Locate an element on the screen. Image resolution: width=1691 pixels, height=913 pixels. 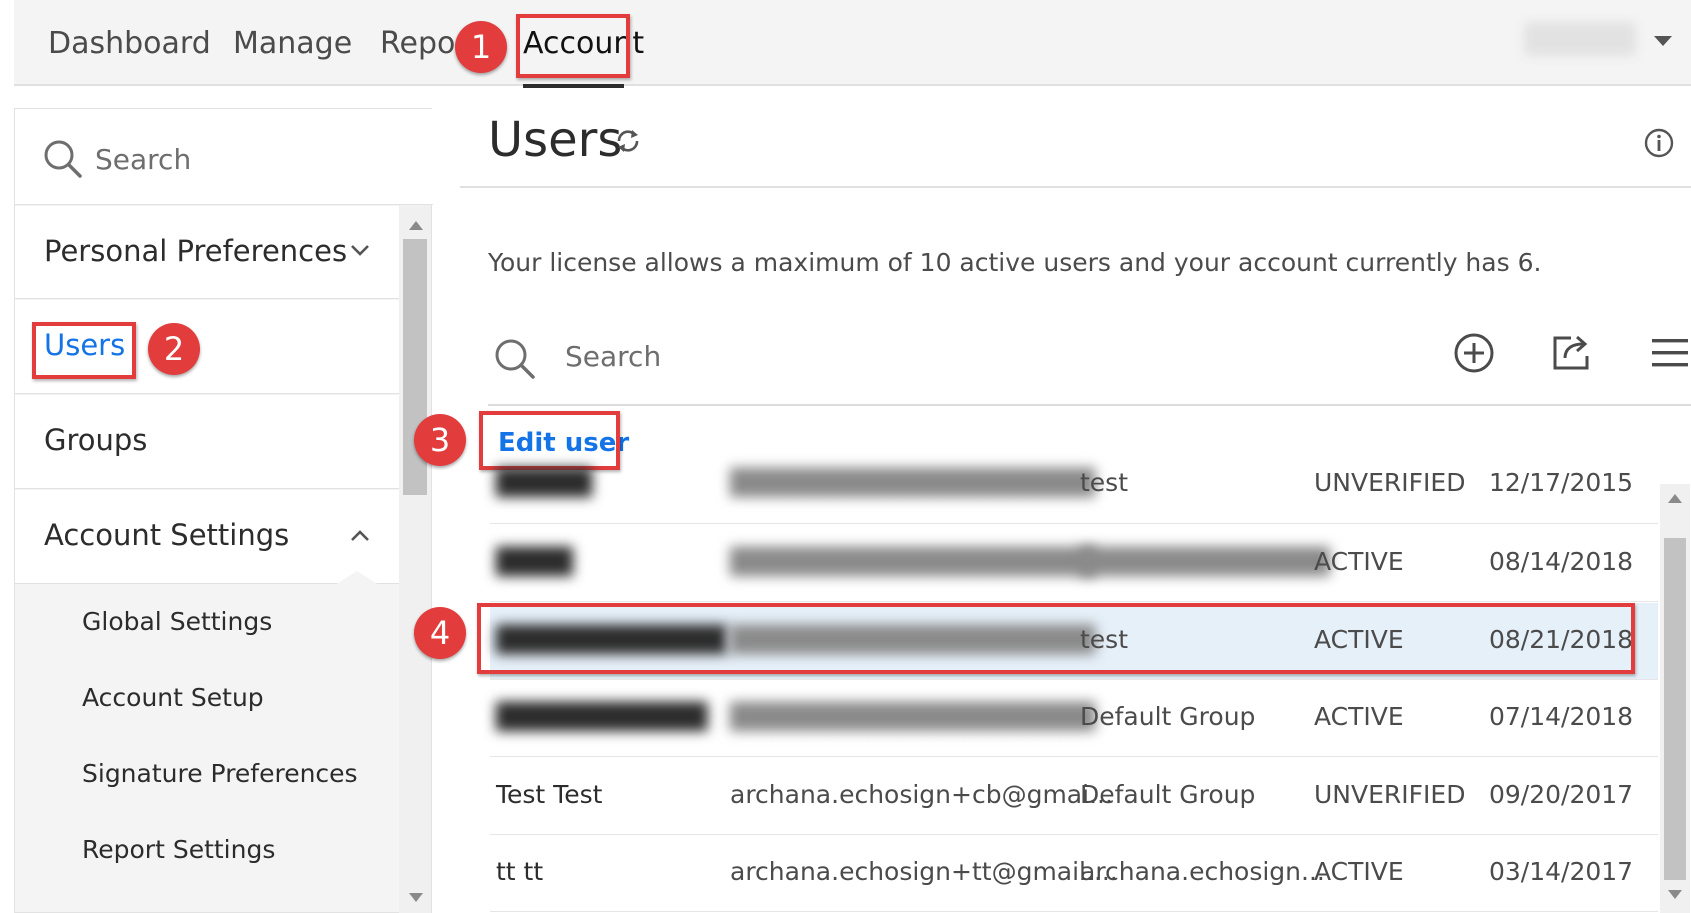
user-name: ████ is located at coordinates (534, 561).